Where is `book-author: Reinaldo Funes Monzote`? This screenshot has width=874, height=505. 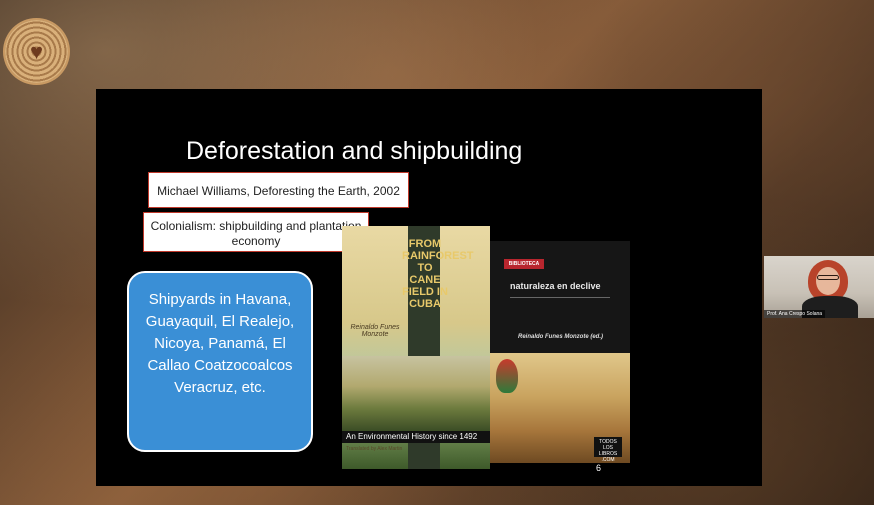
book-author: Reinaldo Funes Monzote is located at coordinates (375, 331).